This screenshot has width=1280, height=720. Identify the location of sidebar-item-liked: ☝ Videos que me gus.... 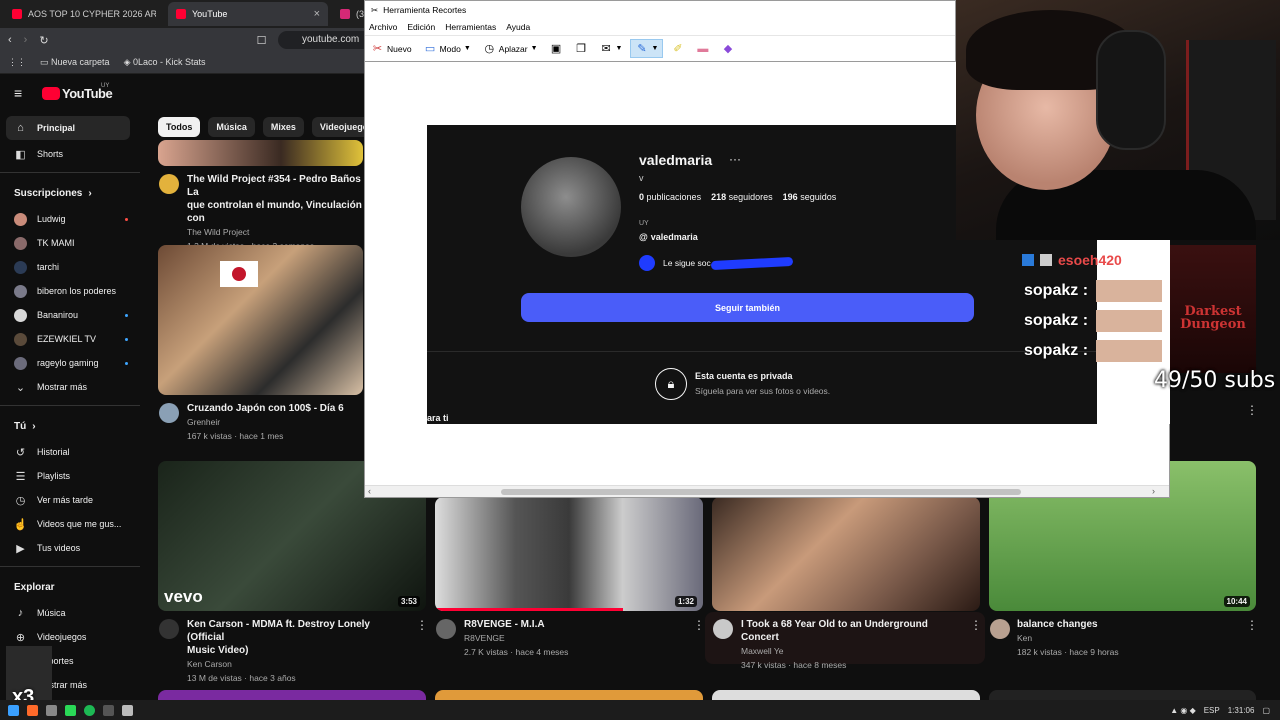
(70, 524).